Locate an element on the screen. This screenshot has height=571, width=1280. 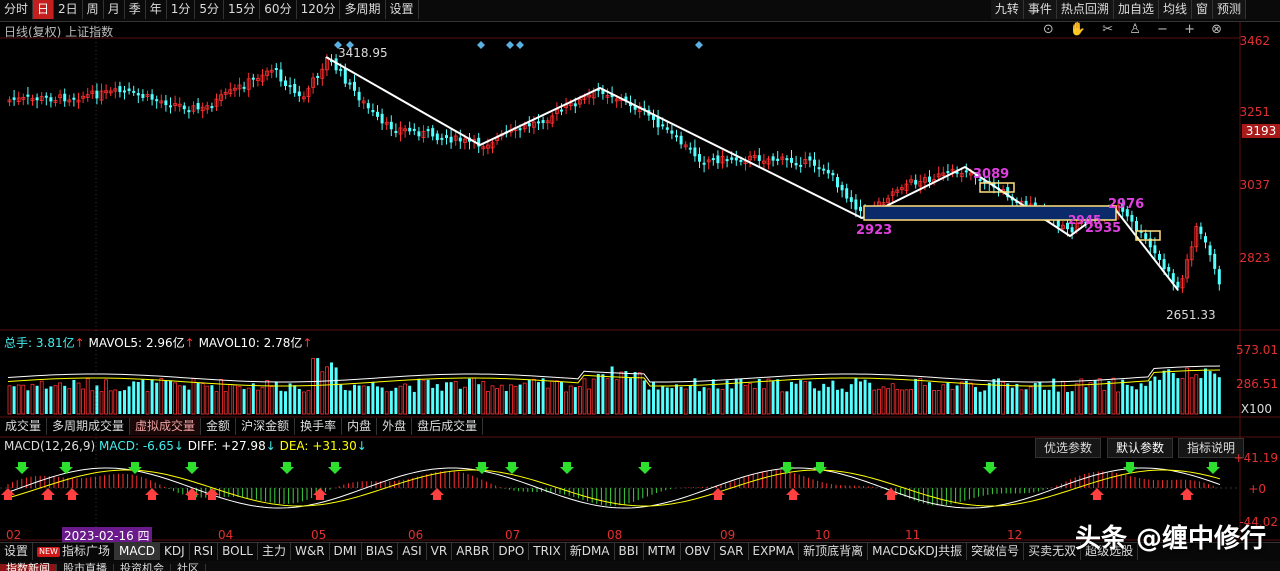
default-params-button: 默认参数 is located at coordinates (1140, 448).